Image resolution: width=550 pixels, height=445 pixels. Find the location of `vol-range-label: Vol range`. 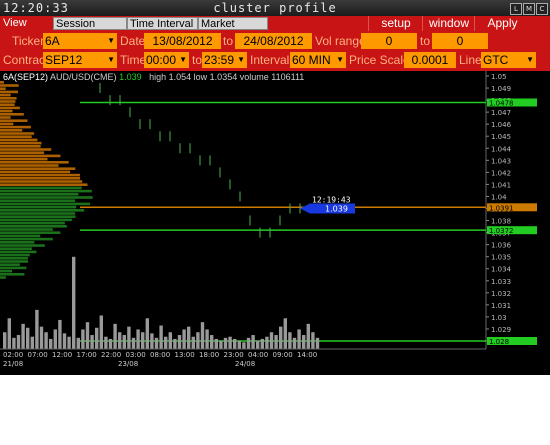

vol-range-label: Vol range is located at coordinates (340, 41).